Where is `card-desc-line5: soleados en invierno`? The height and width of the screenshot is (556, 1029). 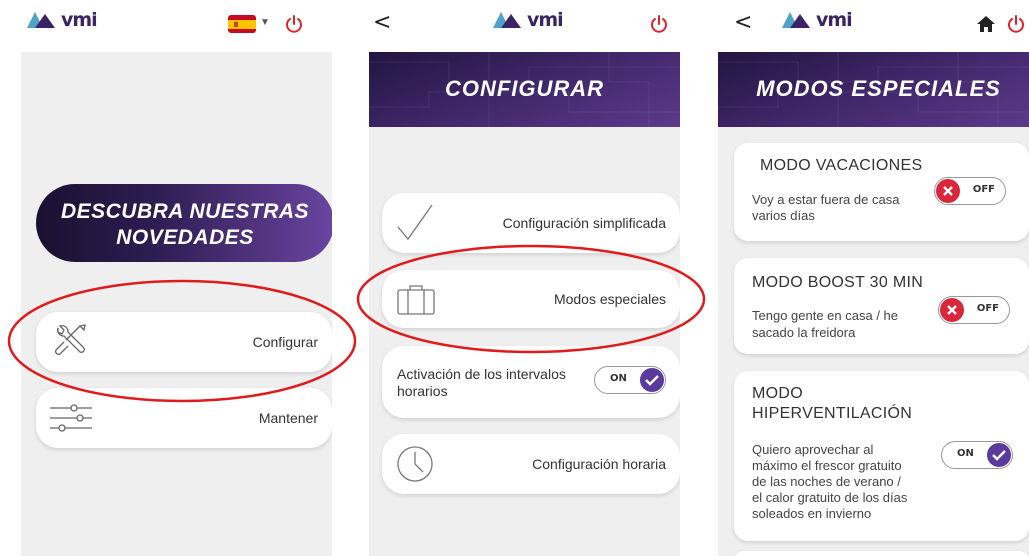
card-desc-line5: soleados en invierno is located at coordinates (812, 513).